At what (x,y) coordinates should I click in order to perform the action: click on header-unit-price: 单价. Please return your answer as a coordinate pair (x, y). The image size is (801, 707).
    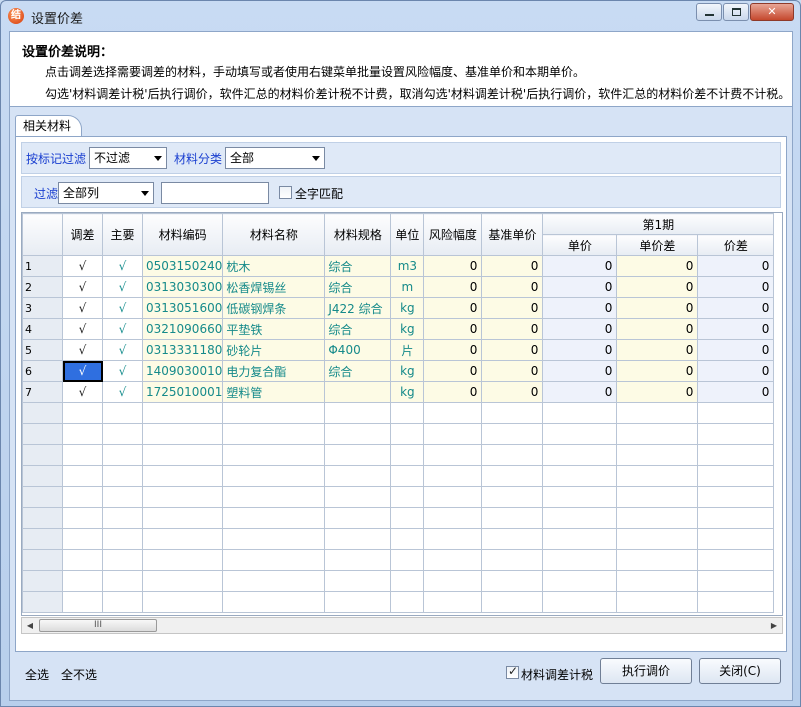
    Looking at the image, I should click on (580, 245).